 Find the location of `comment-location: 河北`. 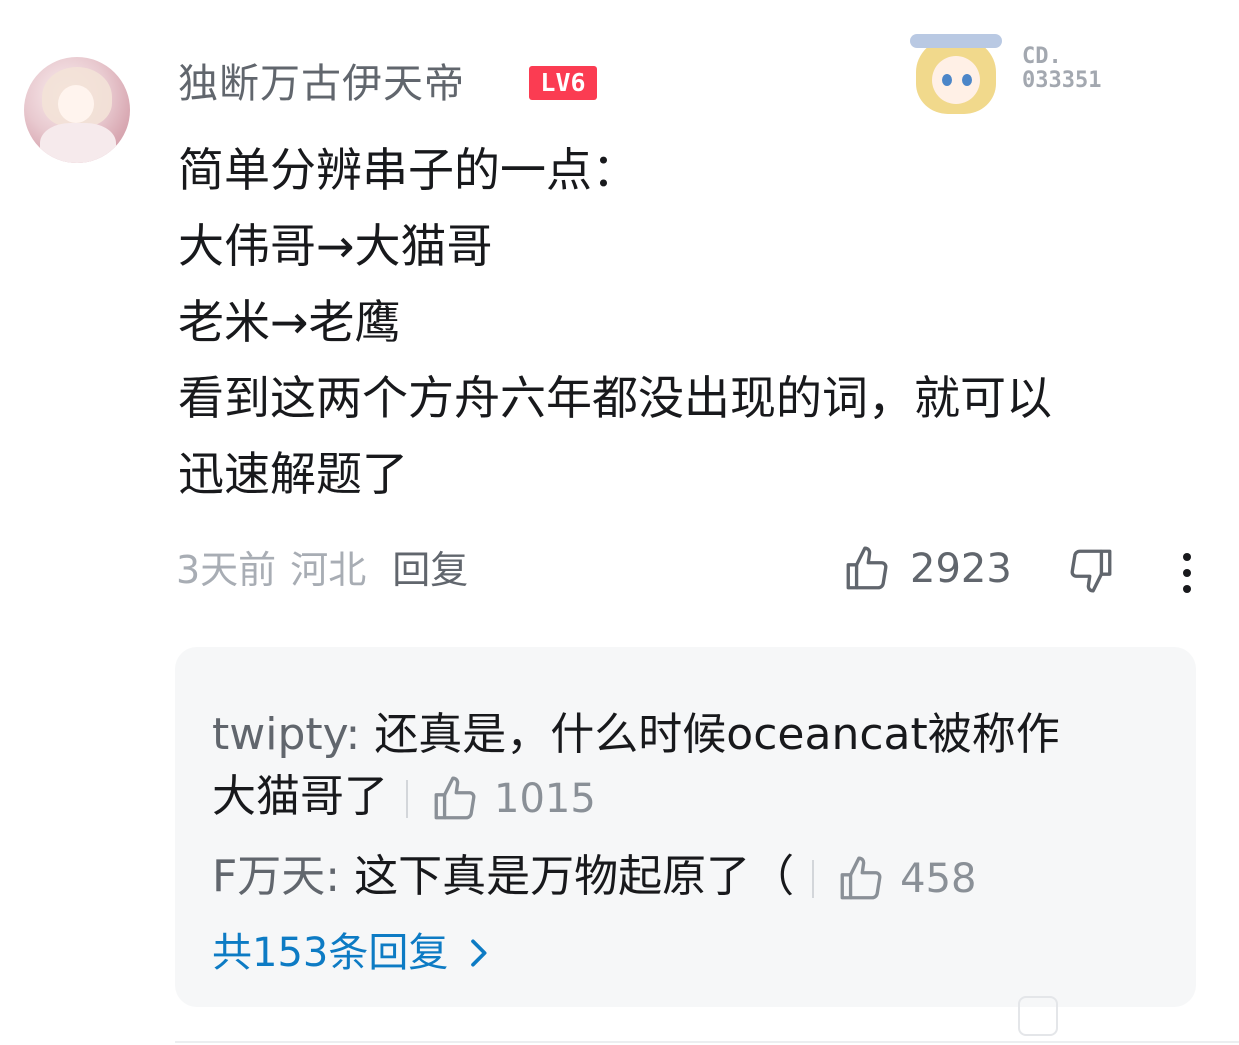

comment-location: 河北 is located at coordinates (328, 570).